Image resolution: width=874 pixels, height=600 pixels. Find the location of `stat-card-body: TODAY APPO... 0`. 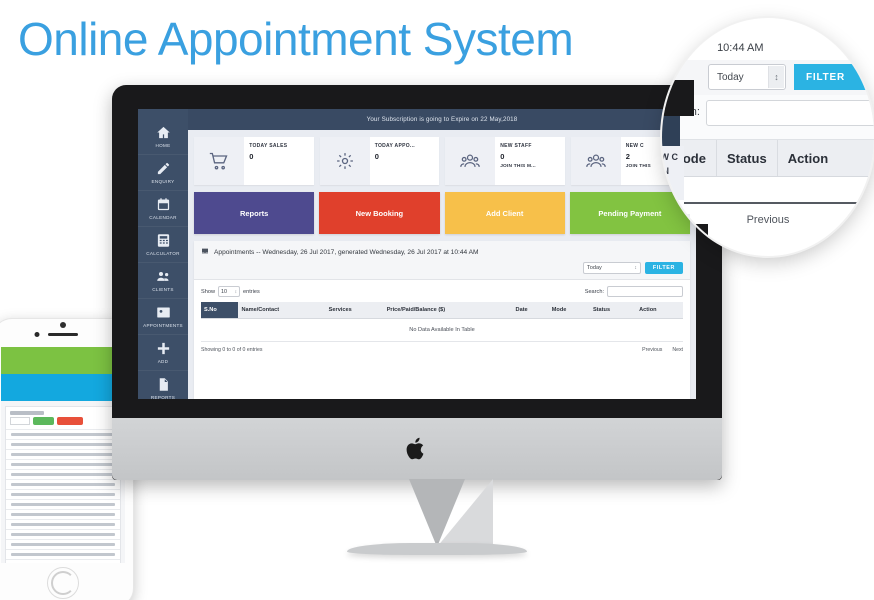

stat-card-body: TODAY APPO... 0 is located at coordinates (404, 161).